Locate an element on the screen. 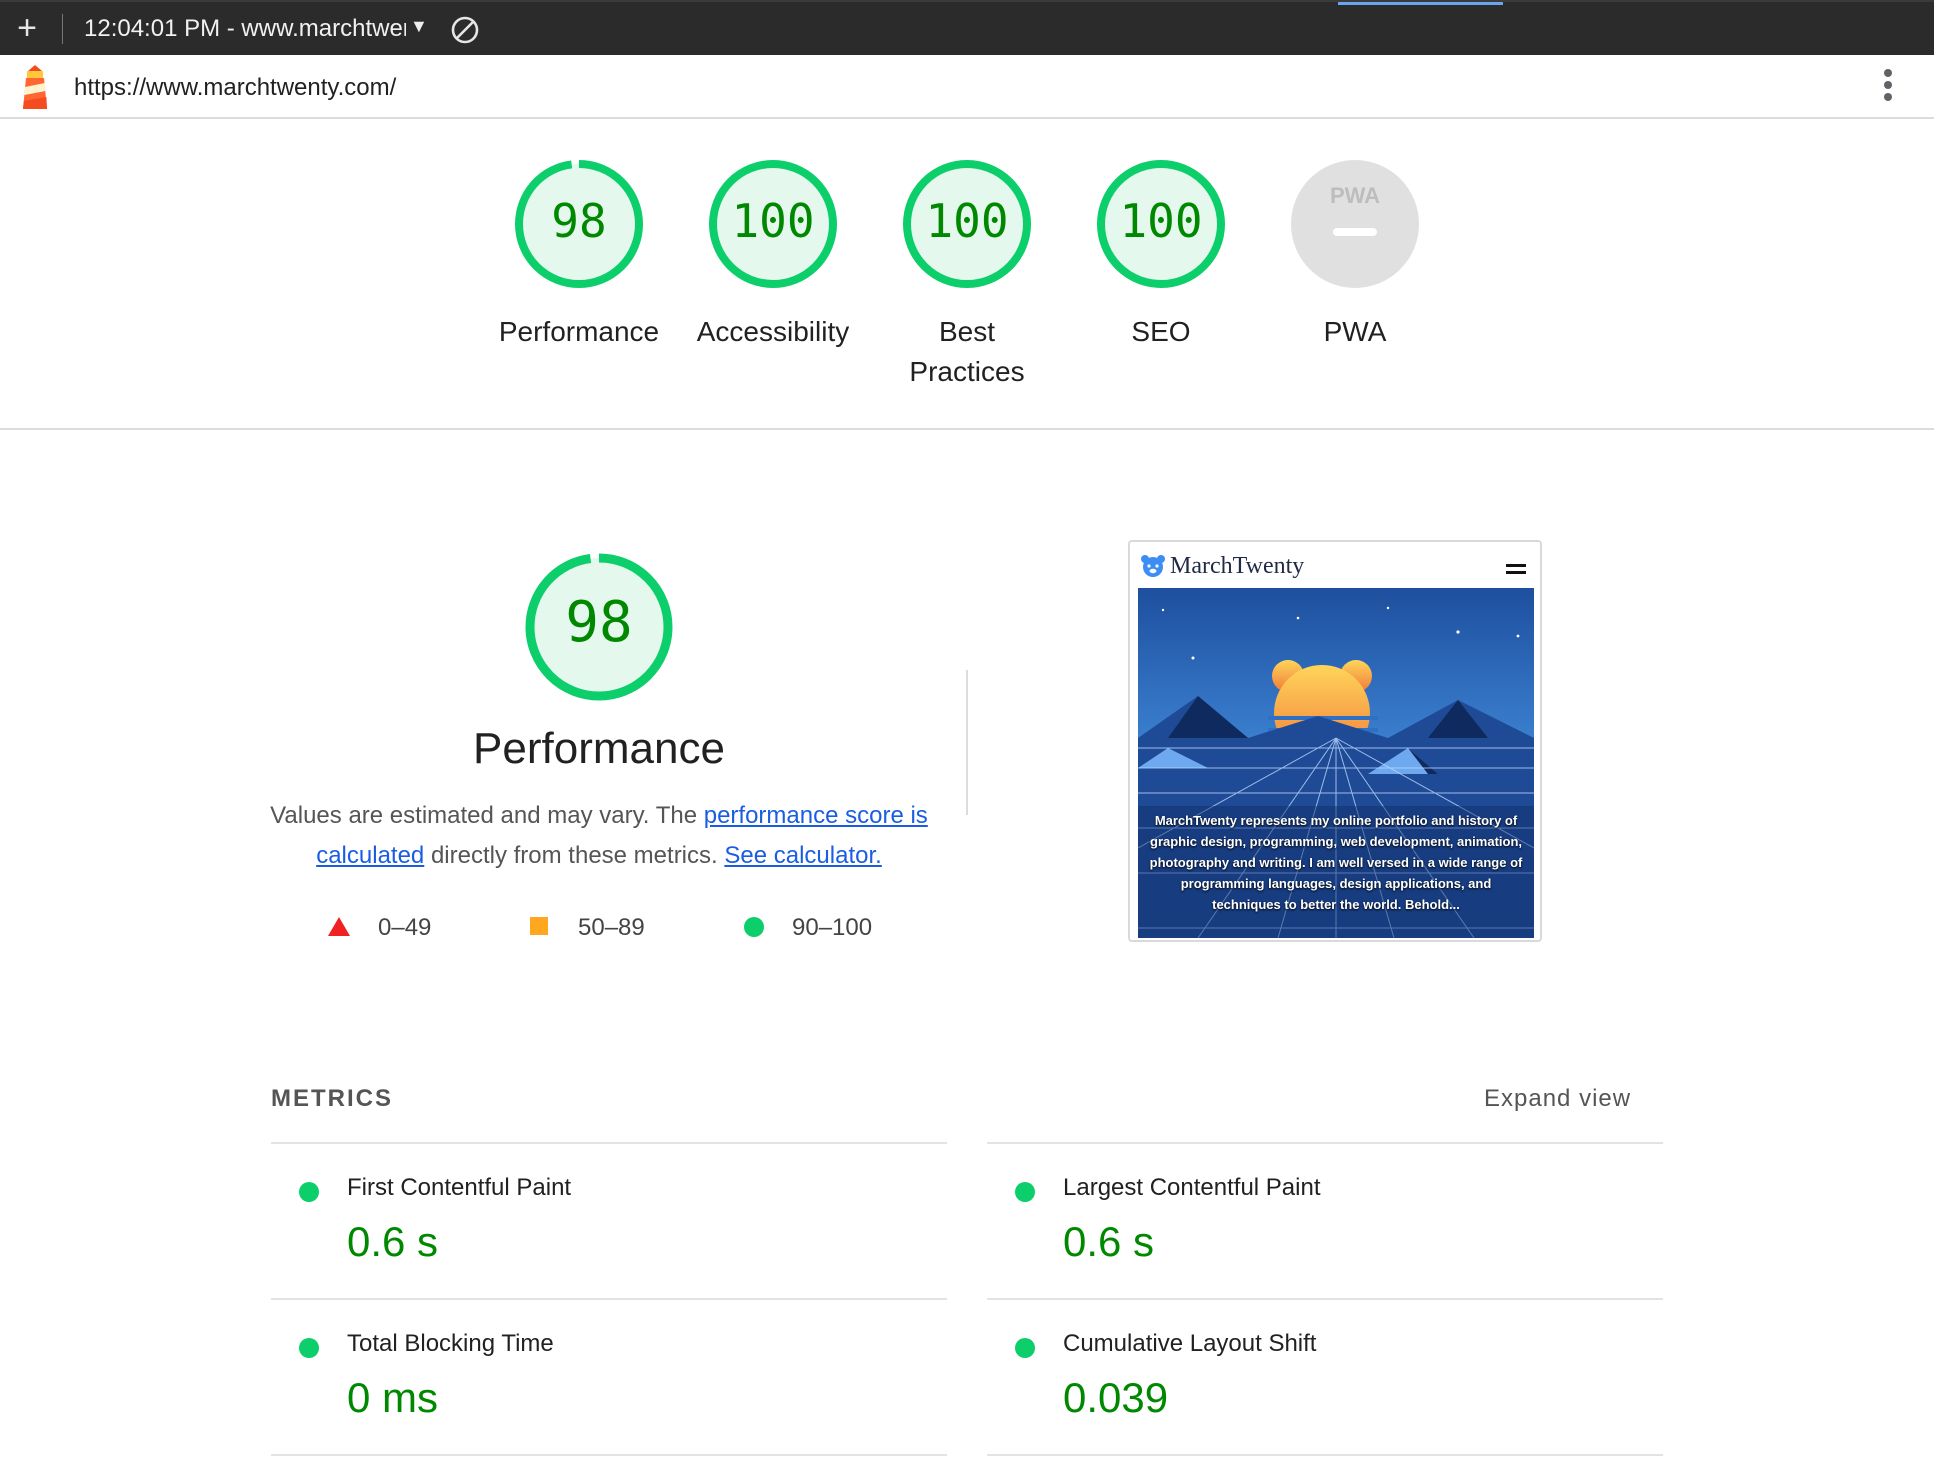 The image size is (1934, 1460). see-calculator-link: See calculator. is located at coordinates (802, 855).